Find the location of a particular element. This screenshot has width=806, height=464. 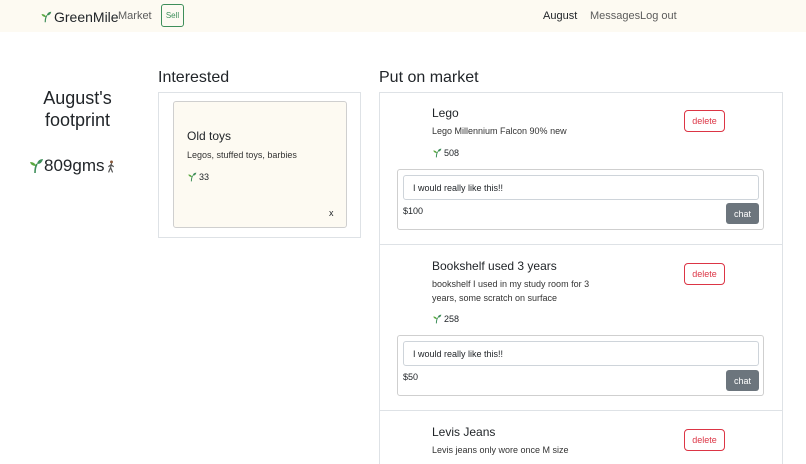

market-item-description: Lego Millennium Falcon 90% new is located at coordinates (499, 131).